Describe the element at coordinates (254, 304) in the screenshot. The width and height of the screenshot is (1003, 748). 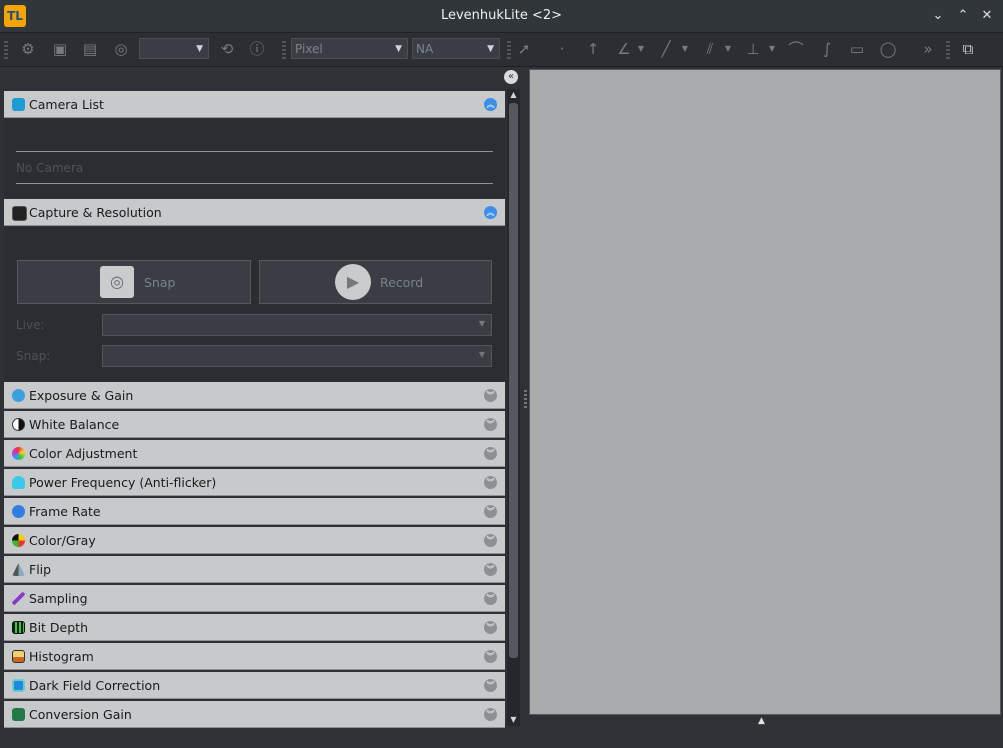
I see `capture-body: ◎ Snap ▶ Record Live: ▼ Snap: ▼` at that location.